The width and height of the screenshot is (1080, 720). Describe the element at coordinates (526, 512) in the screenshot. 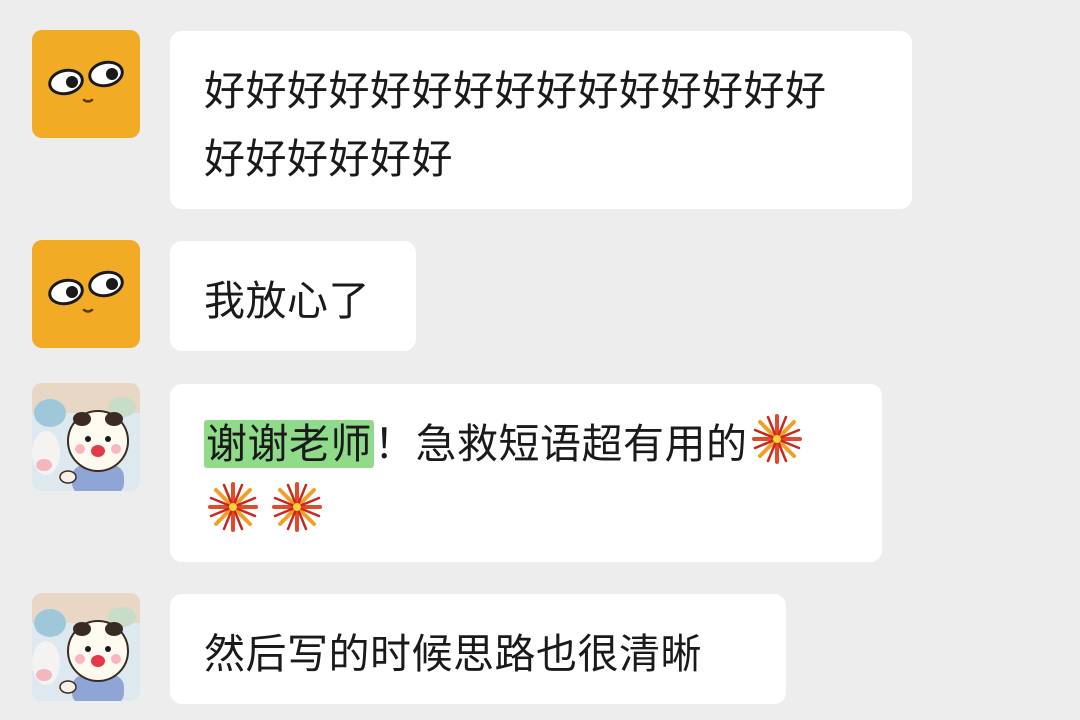

I see `message-emoji-line` at that location.